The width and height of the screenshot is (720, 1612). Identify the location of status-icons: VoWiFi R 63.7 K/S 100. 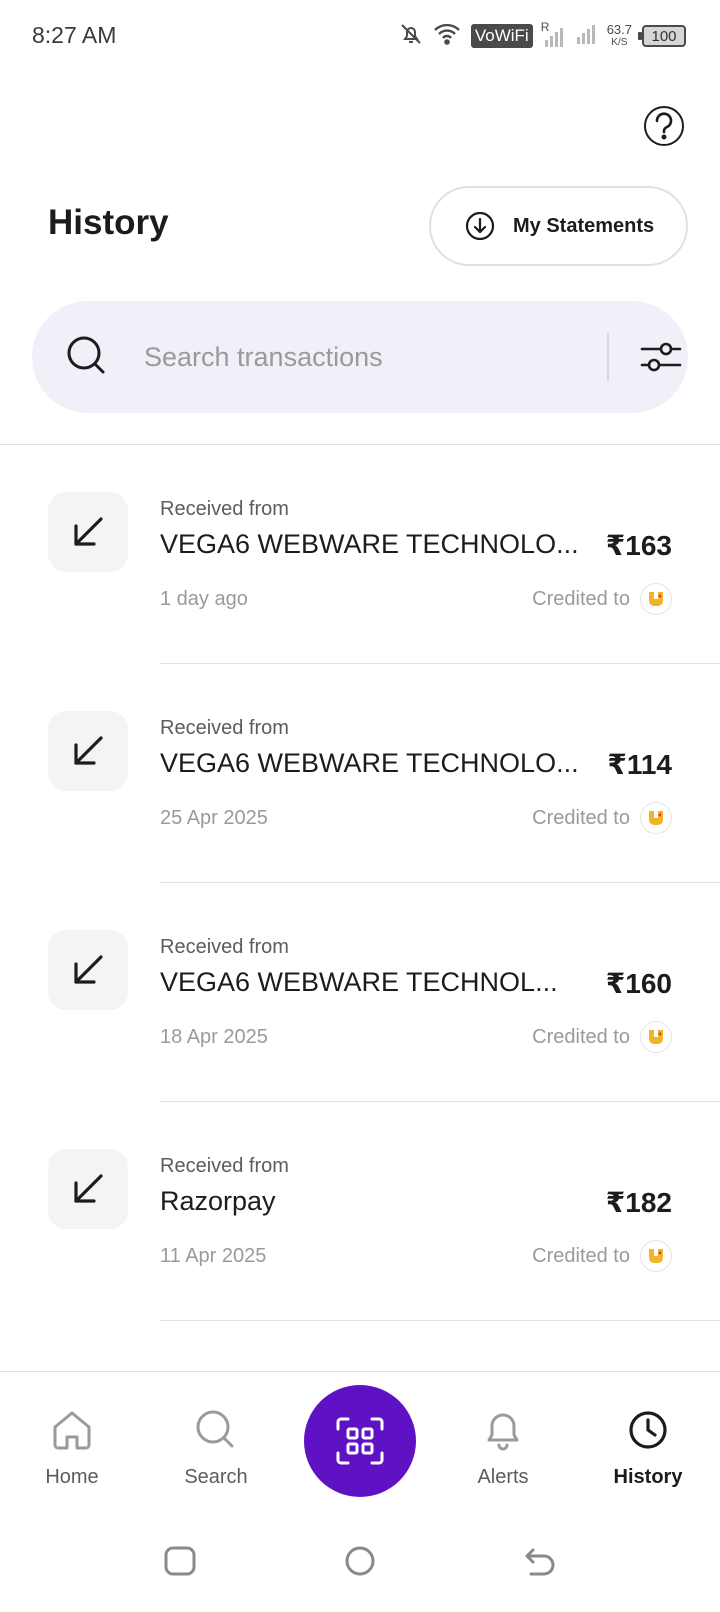
(542, 36).